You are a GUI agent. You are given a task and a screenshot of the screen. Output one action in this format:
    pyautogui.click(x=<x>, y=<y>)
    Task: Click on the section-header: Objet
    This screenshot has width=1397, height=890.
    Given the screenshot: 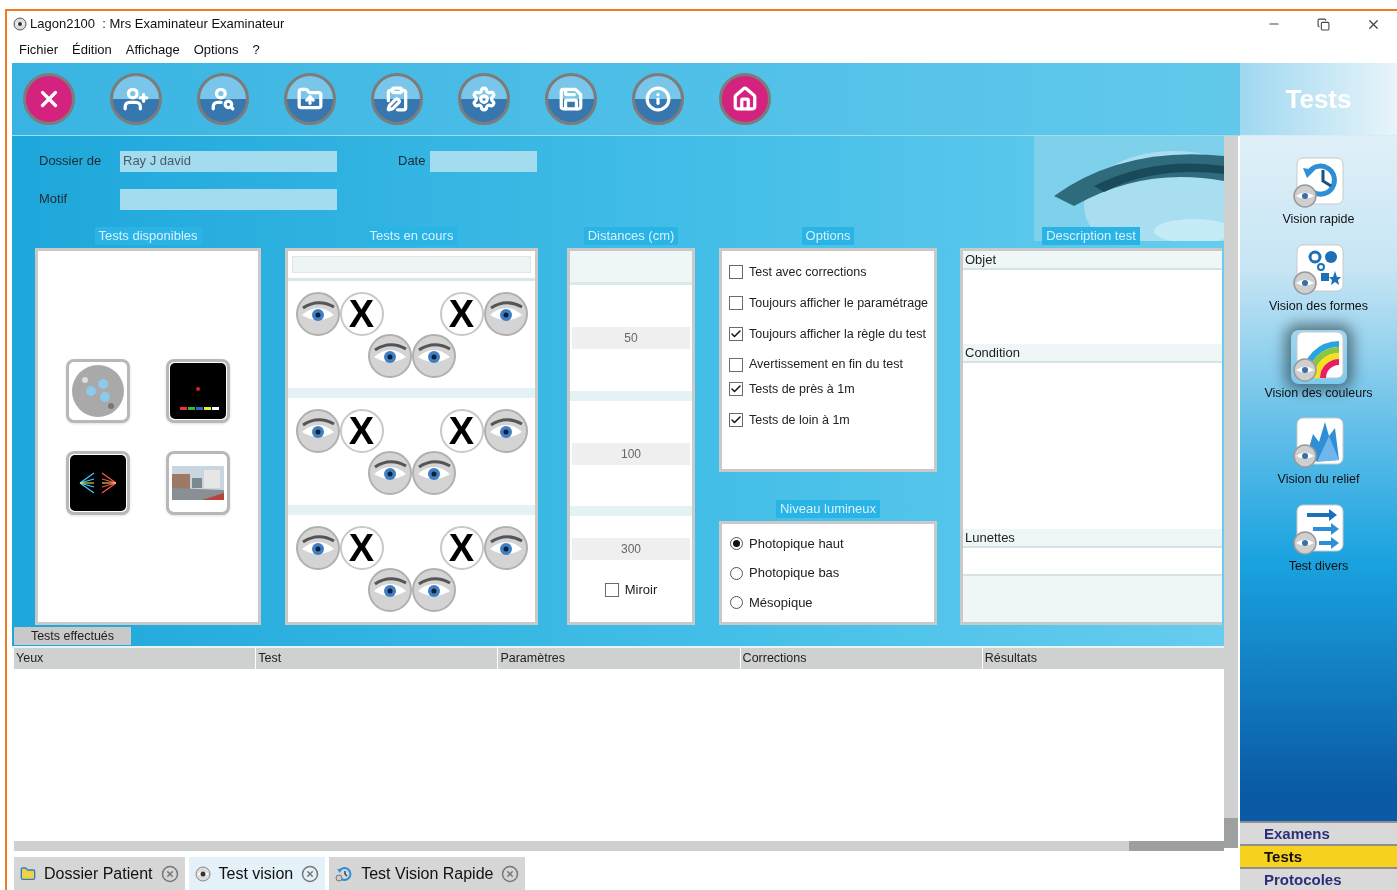 What is the action you would take?
    pyautogui.click(x=1092, y=260)
    